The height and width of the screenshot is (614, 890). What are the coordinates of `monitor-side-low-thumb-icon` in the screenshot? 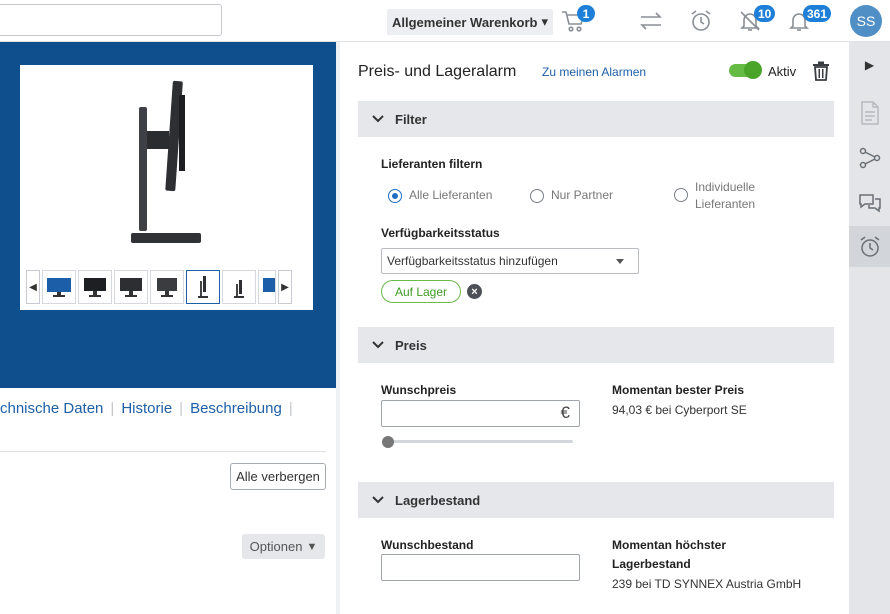 It's located at (239, 289).